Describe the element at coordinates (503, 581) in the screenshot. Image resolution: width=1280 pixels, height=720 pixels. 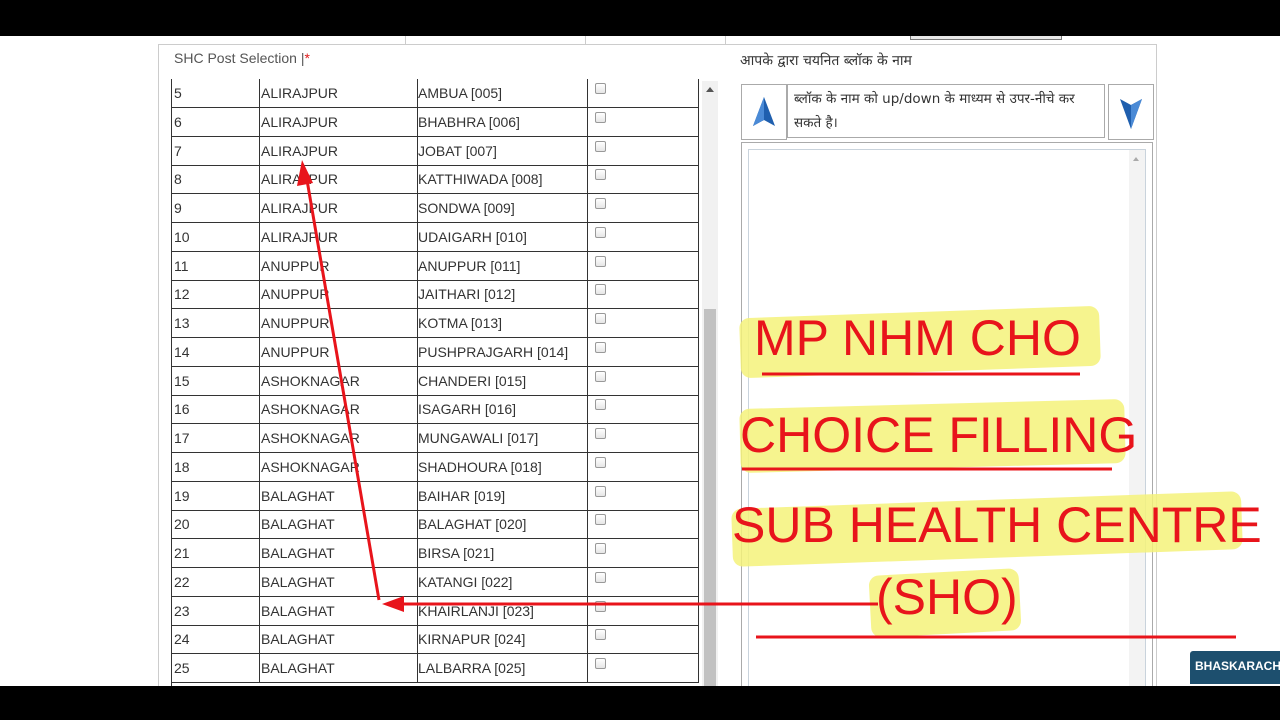
I see `block-name: KATANGI [022]` at that location.